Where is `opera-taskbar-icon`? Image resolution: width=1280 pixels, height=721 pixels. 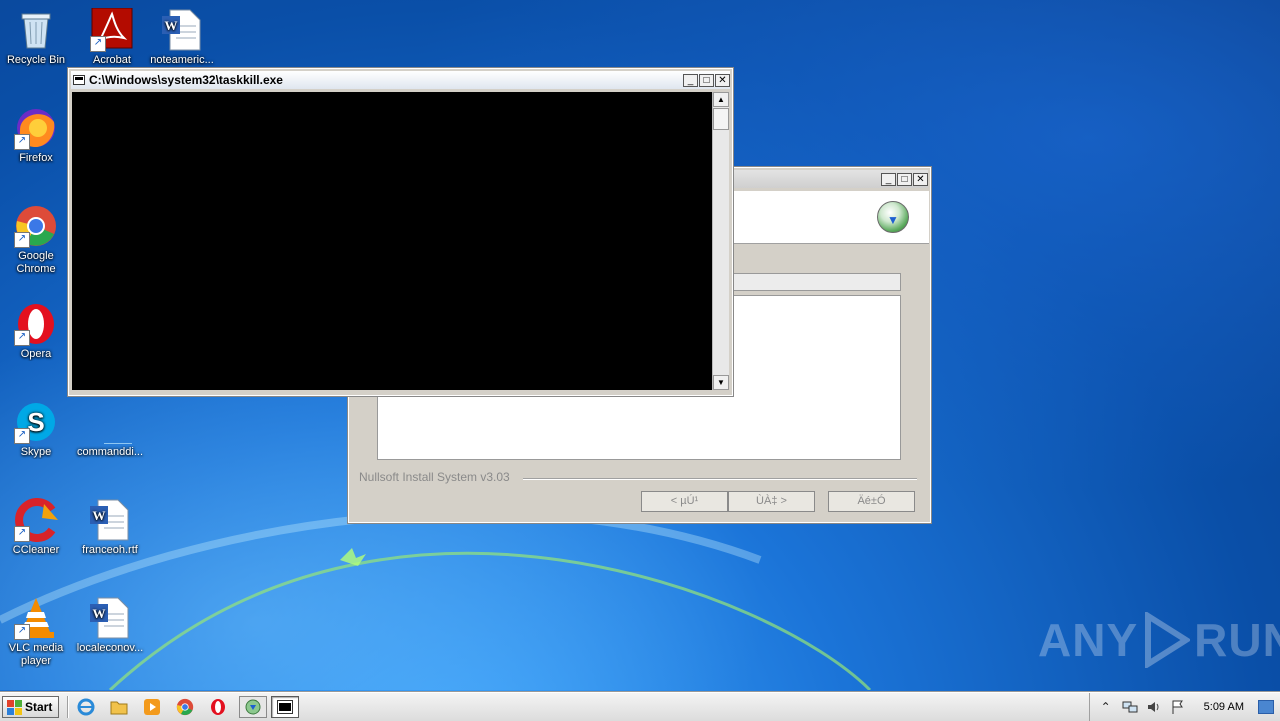
opera-taskbar-icon is located at coordinates (218, 707).